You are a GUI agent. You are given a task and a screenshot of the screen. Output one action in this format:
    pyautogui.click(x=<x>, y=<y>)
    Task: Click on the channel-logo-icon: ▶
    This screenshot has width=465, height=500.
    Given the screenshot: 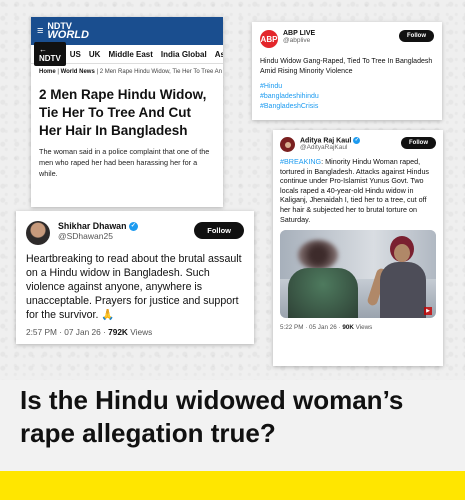 What is the action you would take?
    pyautogui.click(x=428, y=311)
    